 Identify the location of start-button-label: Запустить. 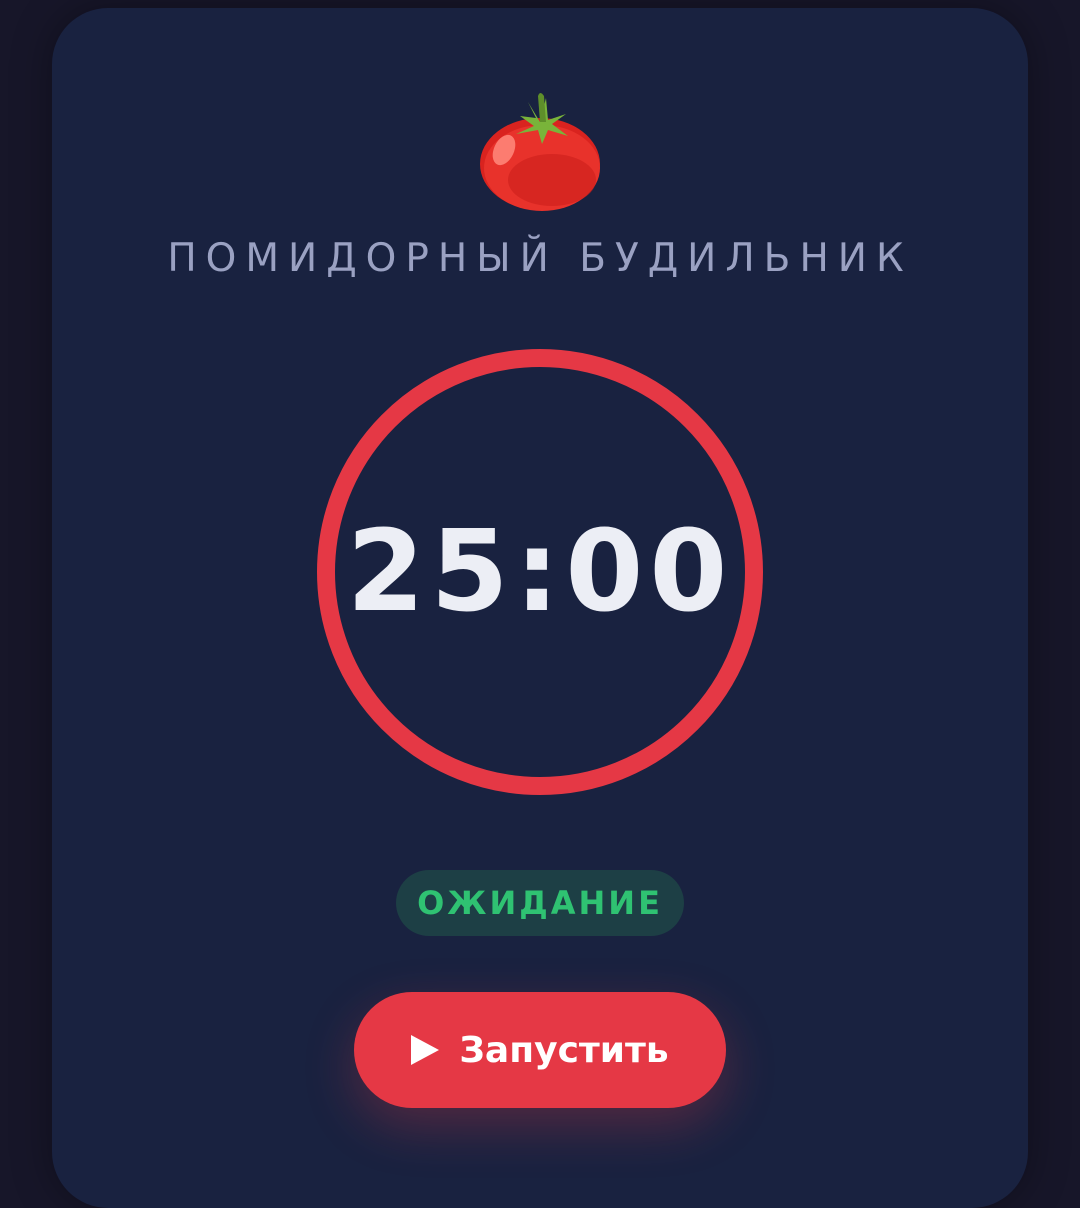
(564, 1050).